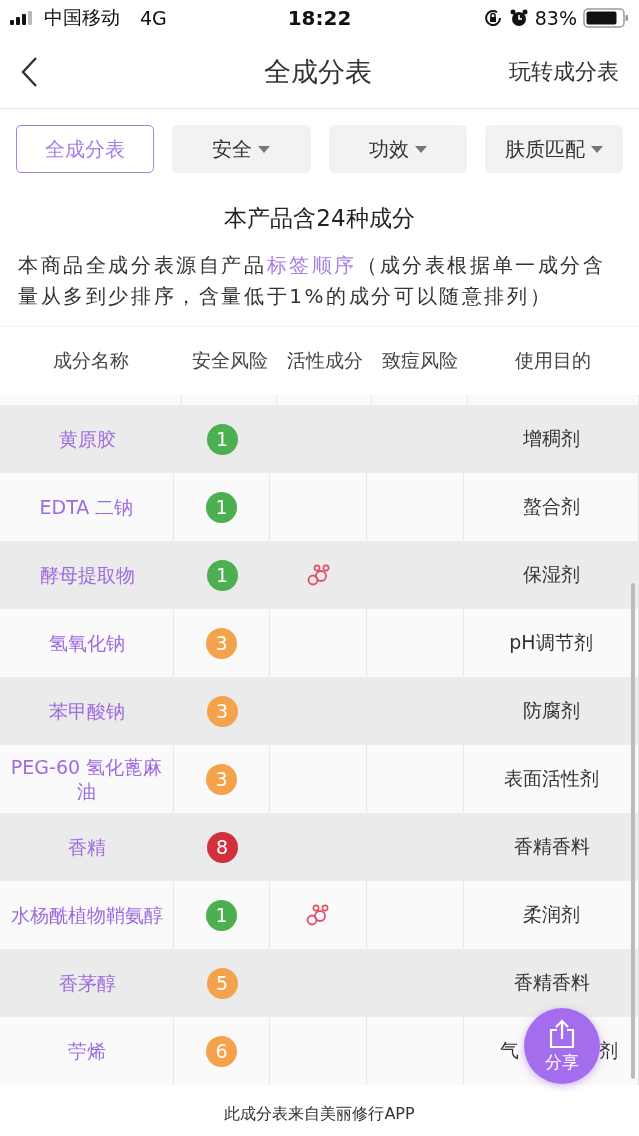 Image resolution: width=639 pixels, height=1136 pixels. What do you see at coordinates (91, 360) in the screenshot?
I see `column-header: 成分名称` at bounding box center [91, 360].